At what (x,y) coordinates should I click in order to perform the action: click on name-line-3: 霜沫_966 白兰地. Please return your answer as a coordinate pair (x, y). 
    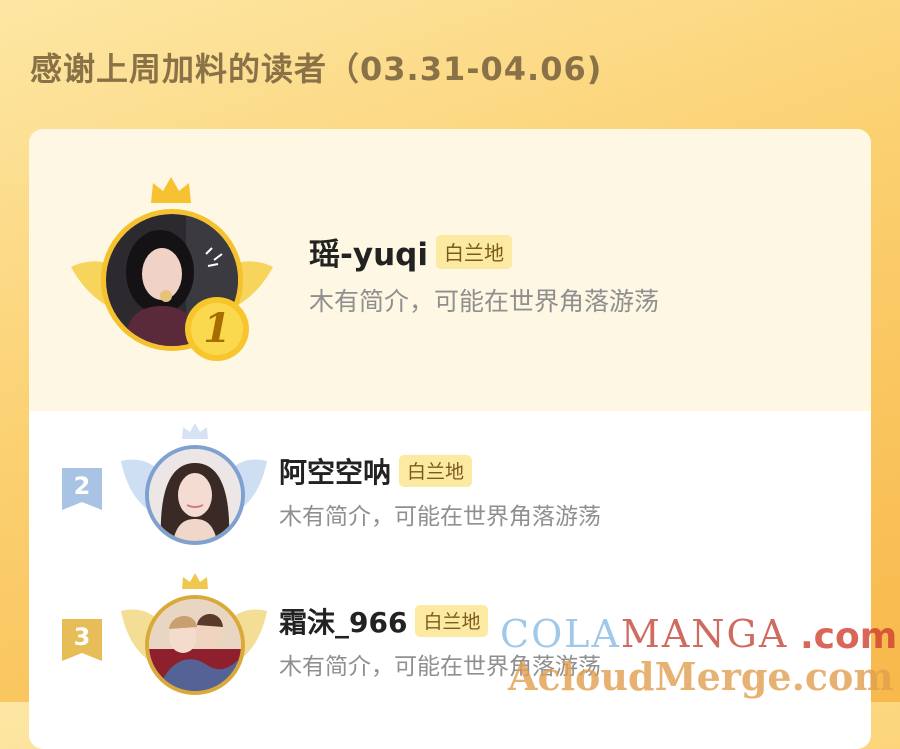
    Looking at the image, I should click on (384, 621).